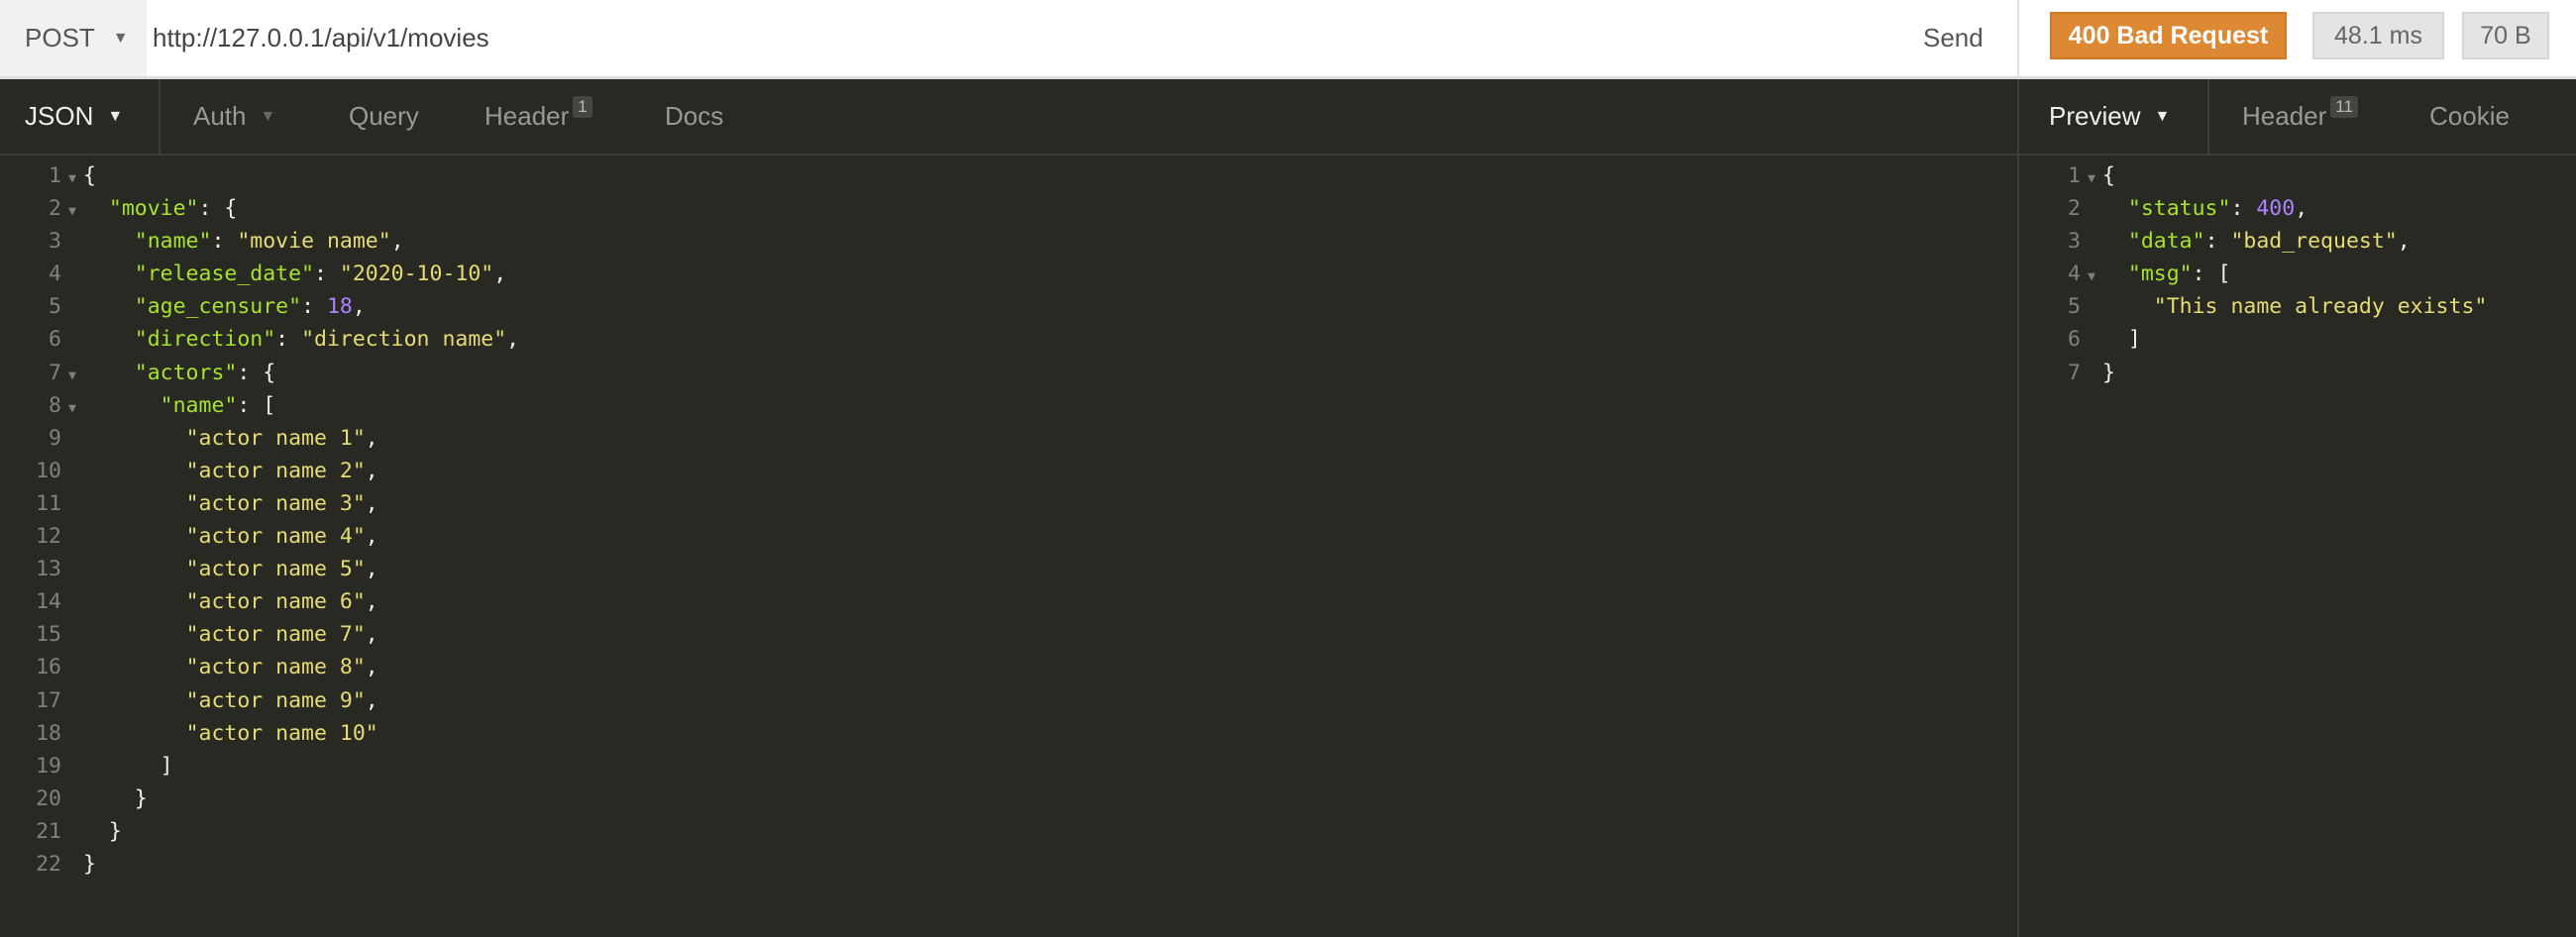 This screenshot has width=2576, height=937. Describe the element at coordinates (259, 801) in the screenshot. I see `code-line: 20 }` at that location.